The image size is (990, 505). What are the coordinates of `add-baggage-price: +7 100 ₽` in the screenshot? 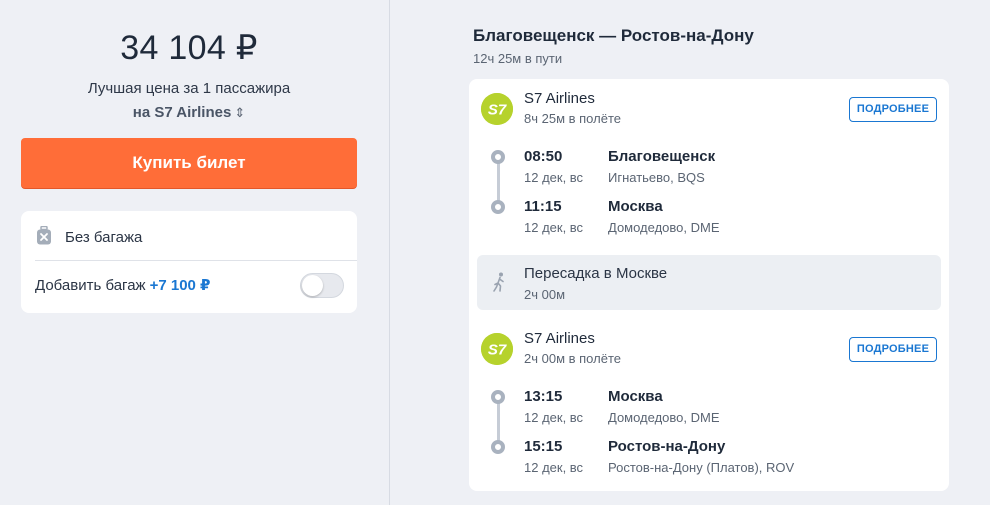 It's located at (180, 285).